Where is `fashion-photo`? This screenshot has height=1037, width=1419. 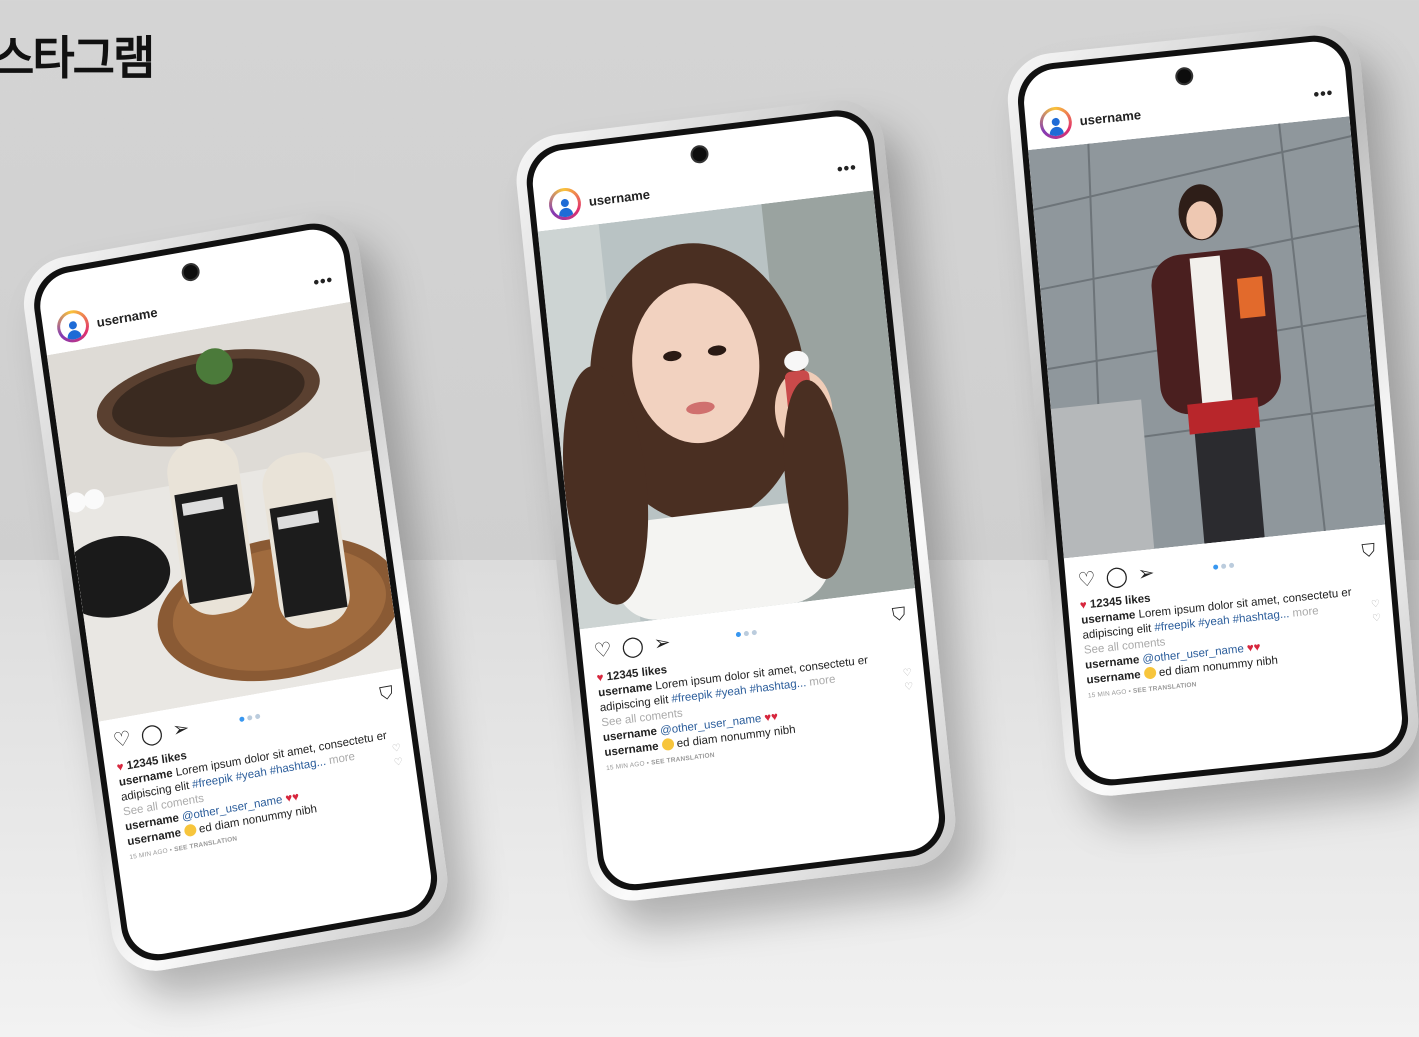 fashion-photo is located at coordinates (1207, 337).